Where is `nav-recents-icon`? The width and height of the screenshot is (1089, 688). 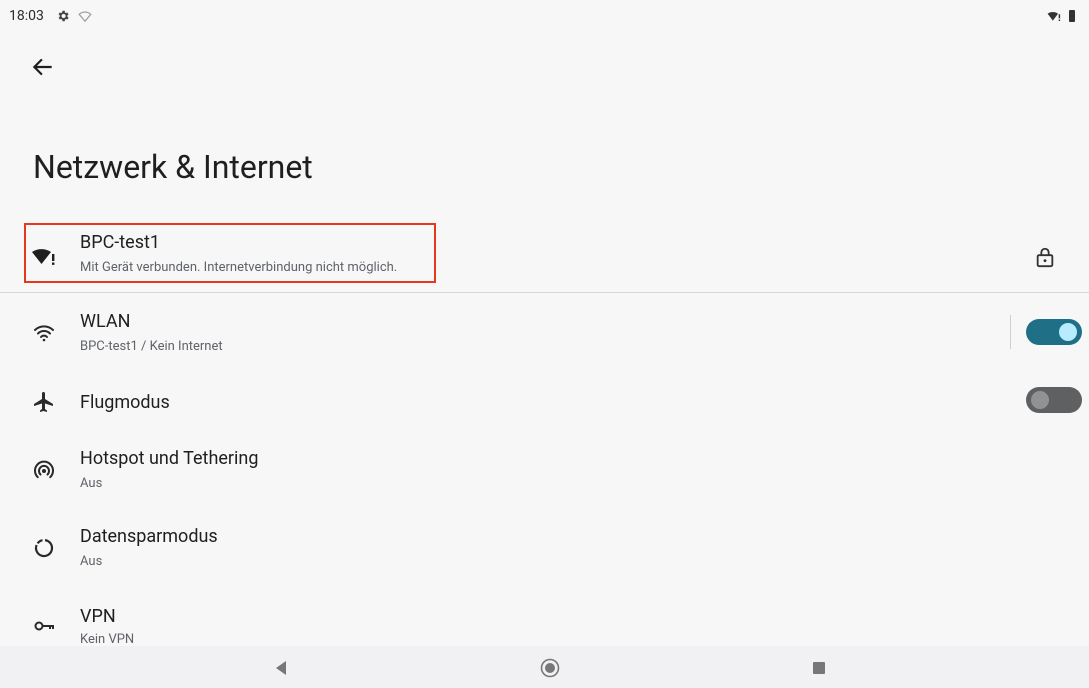 nav-recents-icon is located at coordinates (819, 668).